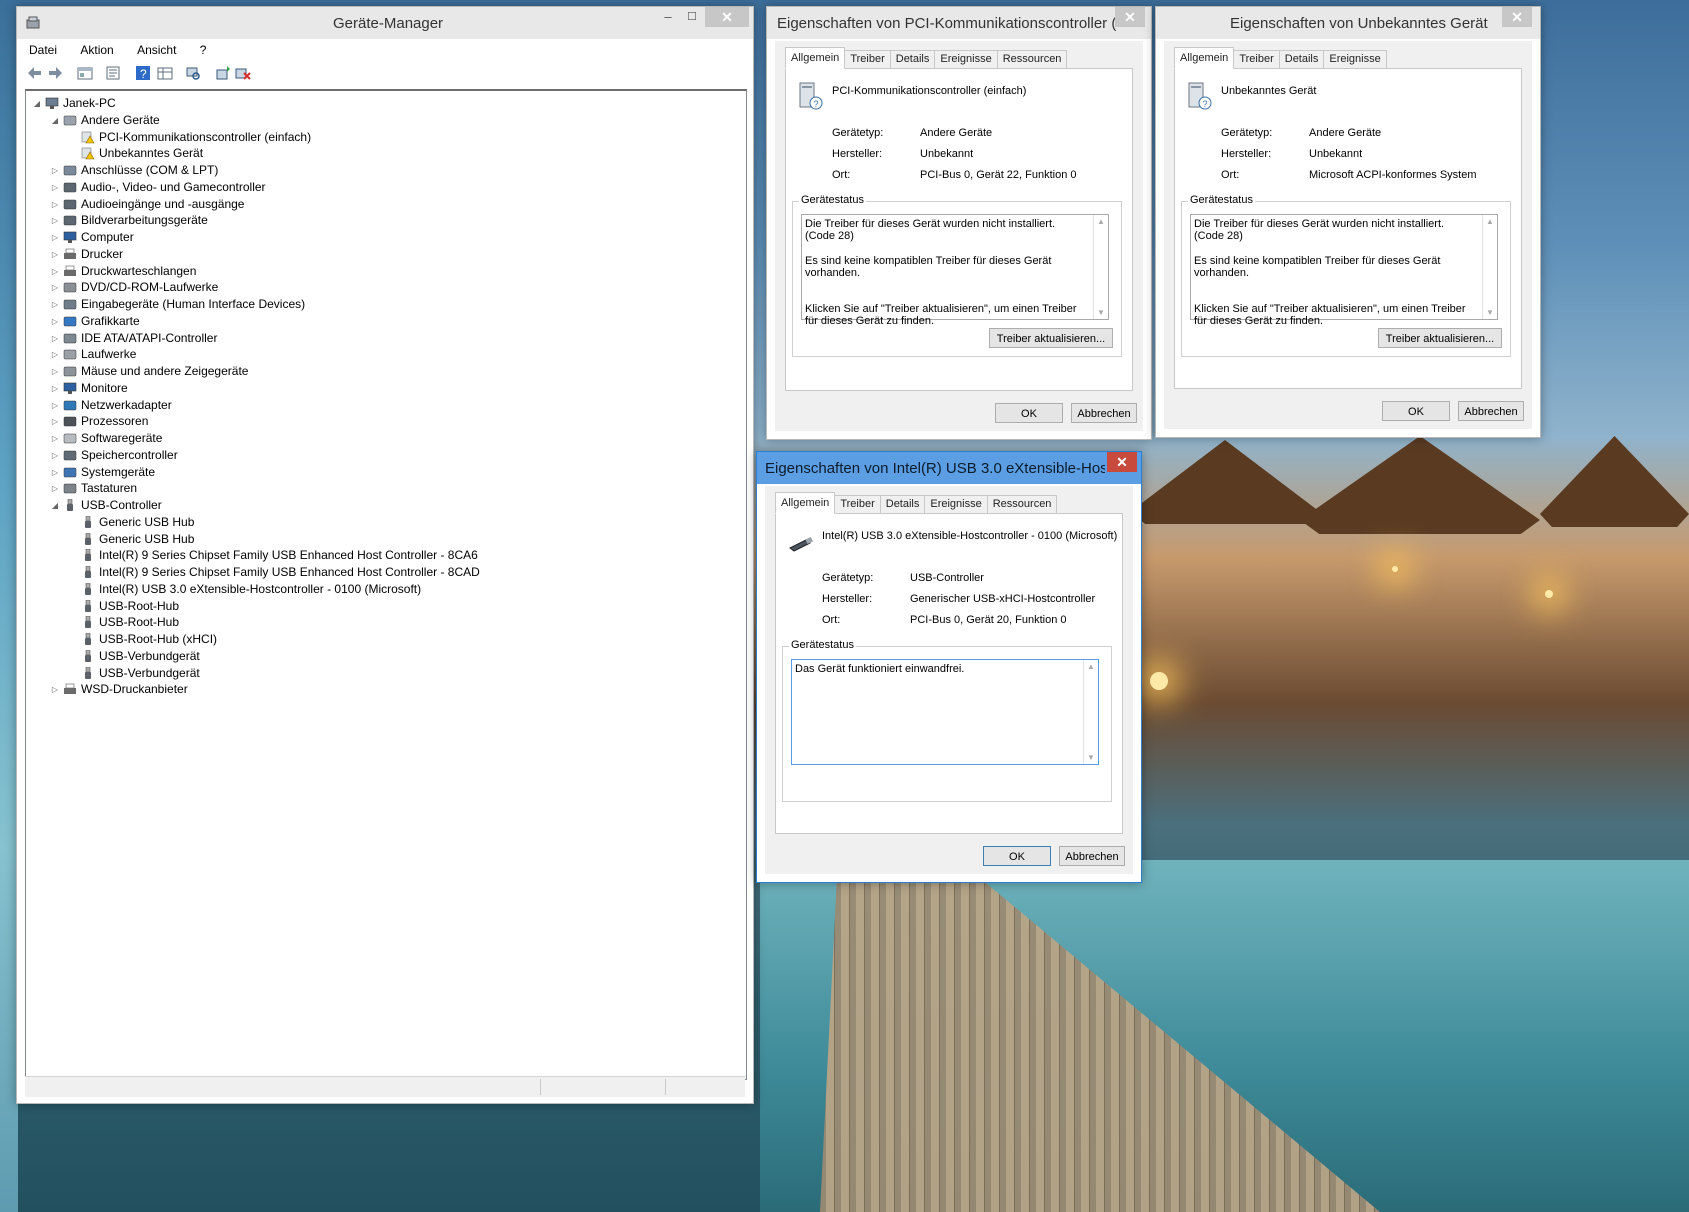 The height and width of the screenshot is (1212, 1689). I want to click on resources-view-icon, so click(165, 73).